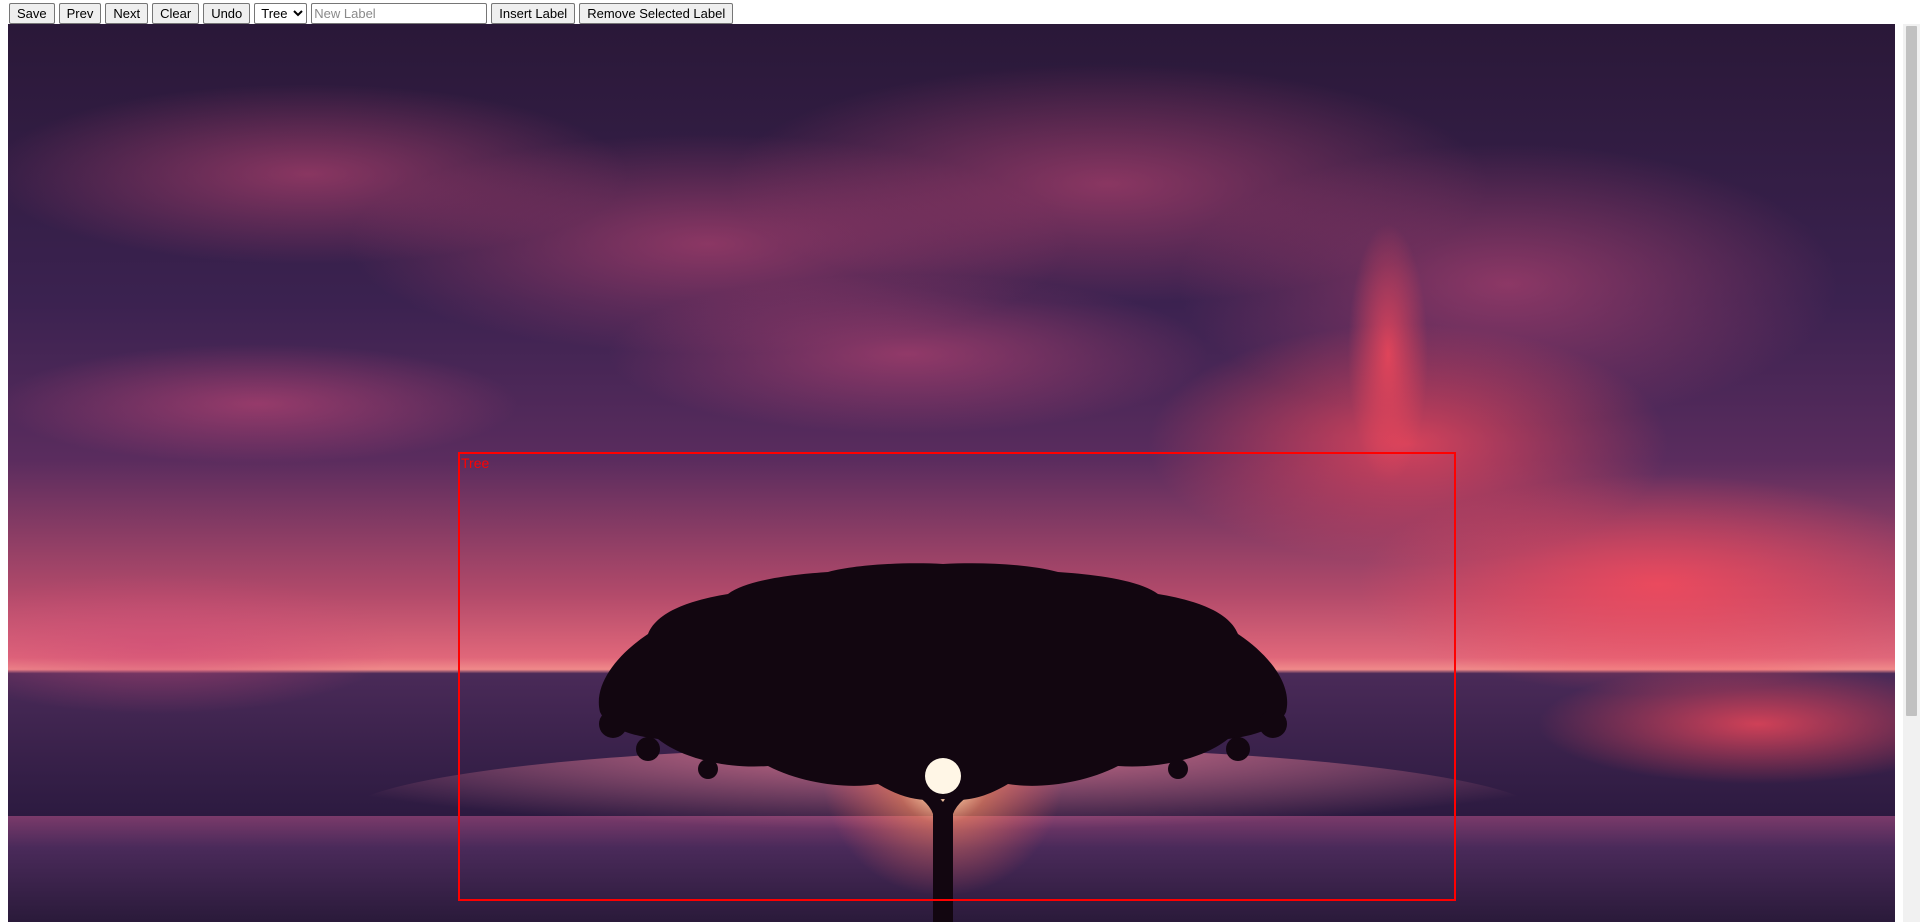 The width and height of the screenshot is (1920, 922). I want to click on prev-button: Prev, so click(80, 13).